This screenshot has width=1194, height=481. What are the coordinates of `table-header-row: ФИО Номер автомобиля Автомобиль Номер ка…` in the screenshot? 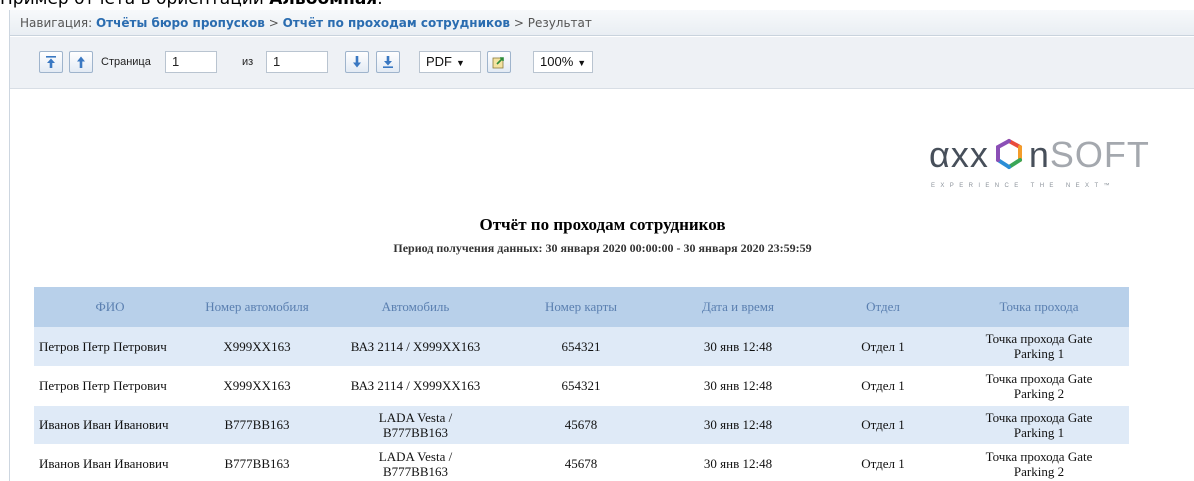 It's located at (581, 307).